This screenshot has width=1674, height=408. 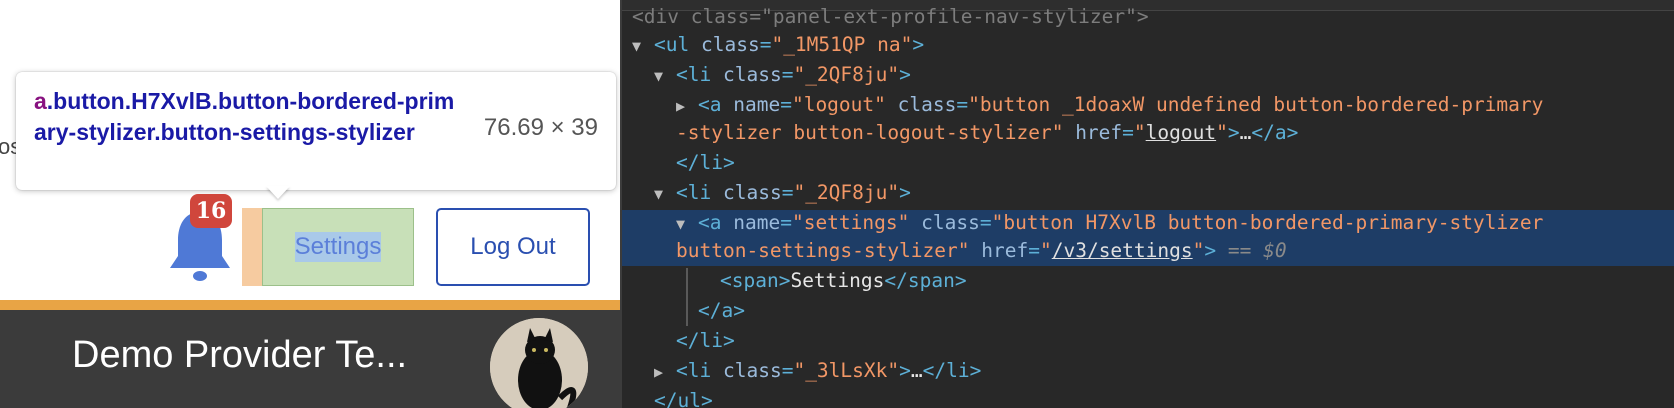 I want to click on node-li-close-2: </li>, so click(x=705, y=340).